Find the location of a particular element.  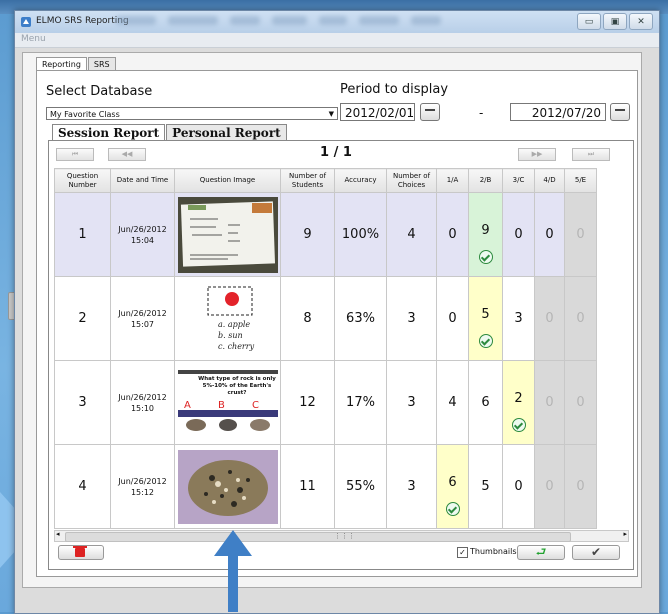

header-answer-5e: 5/E is located at coordinates (580, 180).